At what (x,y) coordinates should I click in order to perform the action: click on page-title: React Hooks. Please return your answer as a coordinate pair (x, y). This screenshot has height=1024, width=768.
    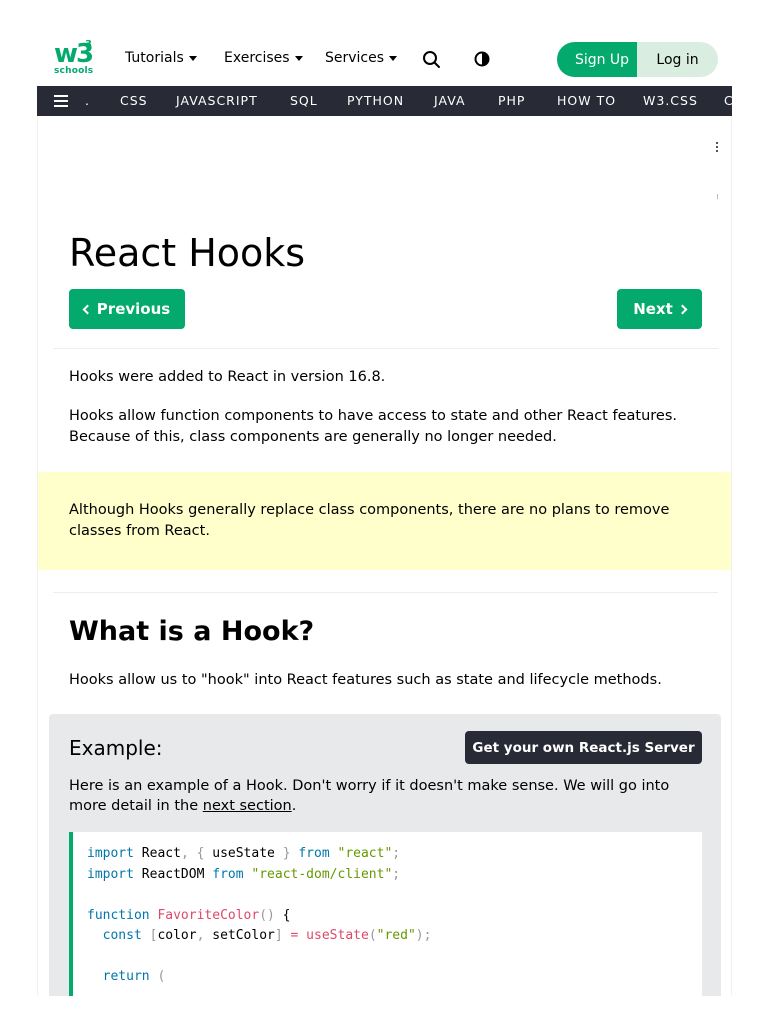
    Looking at the image, I should click on (187, 253).